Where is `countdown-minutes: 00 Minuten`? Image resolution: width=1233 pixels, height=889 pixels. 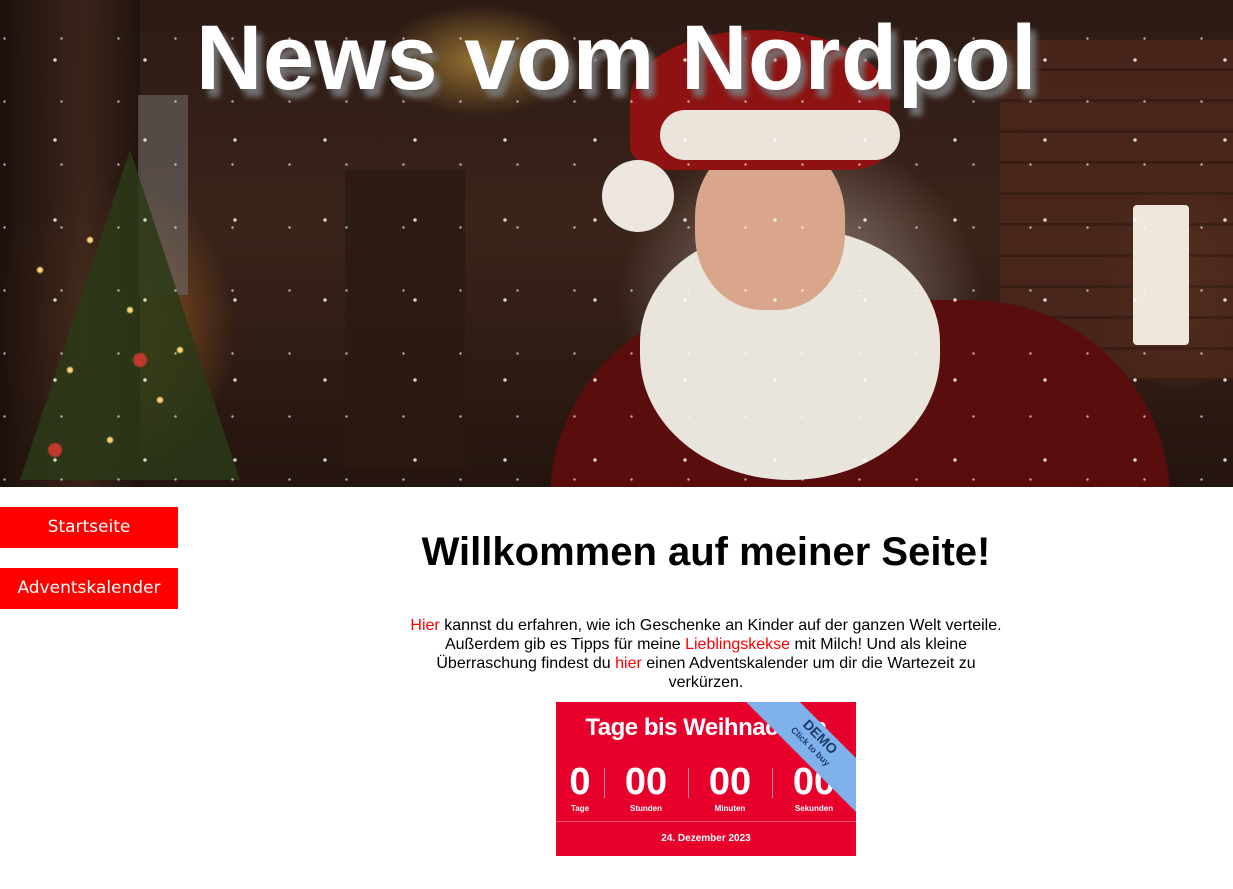 countdown-minutes: 00 Minuten is located at coordinates (730, 790).